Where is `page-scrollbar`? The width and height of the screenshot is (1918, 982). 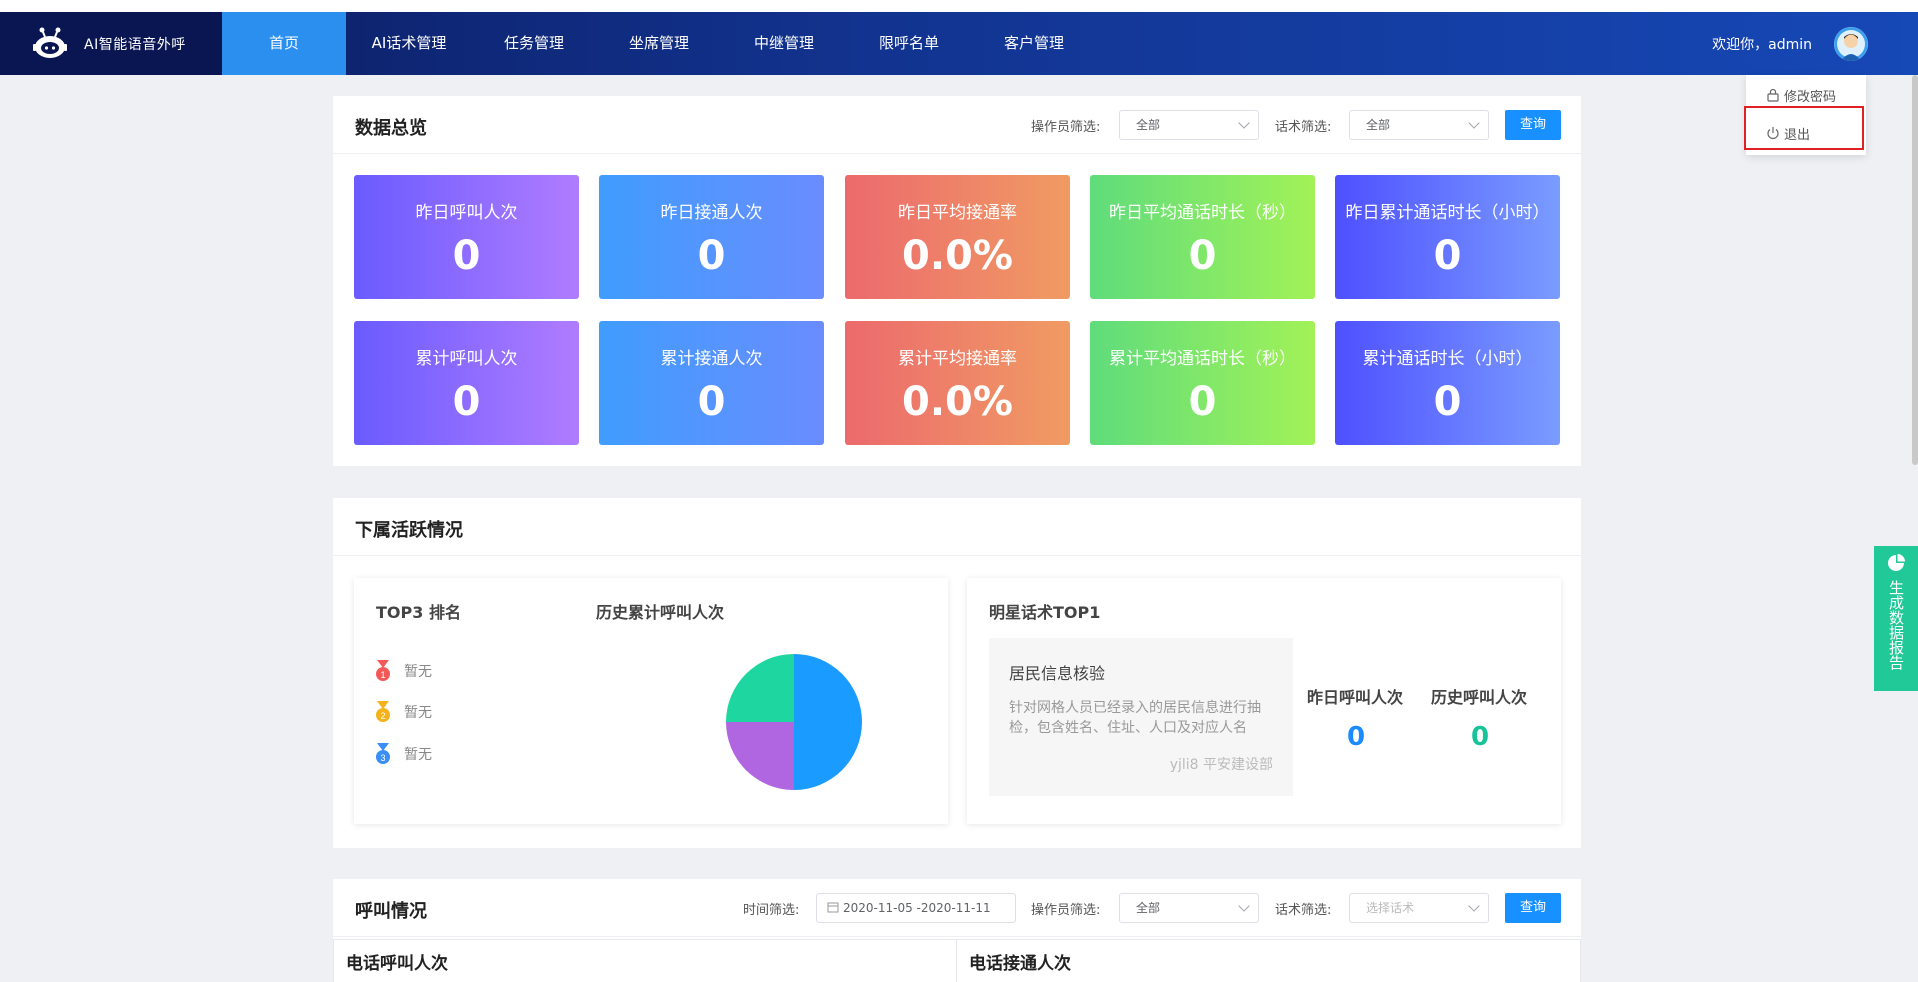
page-scrollbar is located at coordinates (1915, 270).